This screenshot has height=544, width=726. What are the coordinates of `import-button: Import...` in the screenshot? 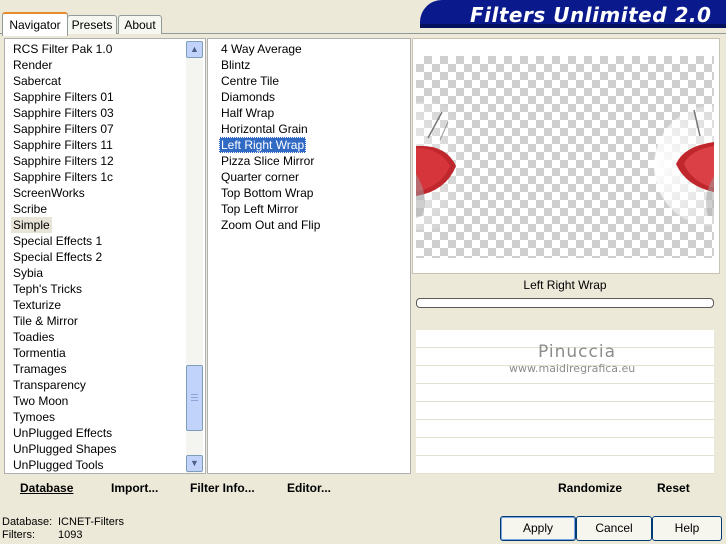 It's located at (134, 488).